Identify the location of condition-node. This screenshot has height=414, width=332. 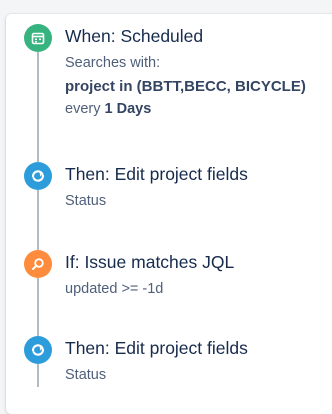
(38, 264).